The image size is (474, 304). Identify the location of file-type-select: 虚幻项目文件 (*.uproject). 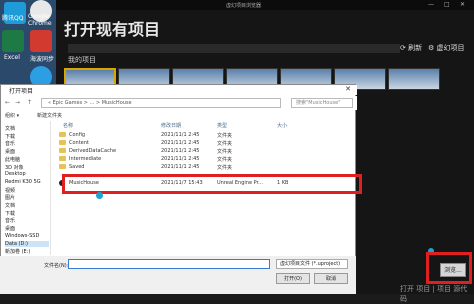
(312, 264).